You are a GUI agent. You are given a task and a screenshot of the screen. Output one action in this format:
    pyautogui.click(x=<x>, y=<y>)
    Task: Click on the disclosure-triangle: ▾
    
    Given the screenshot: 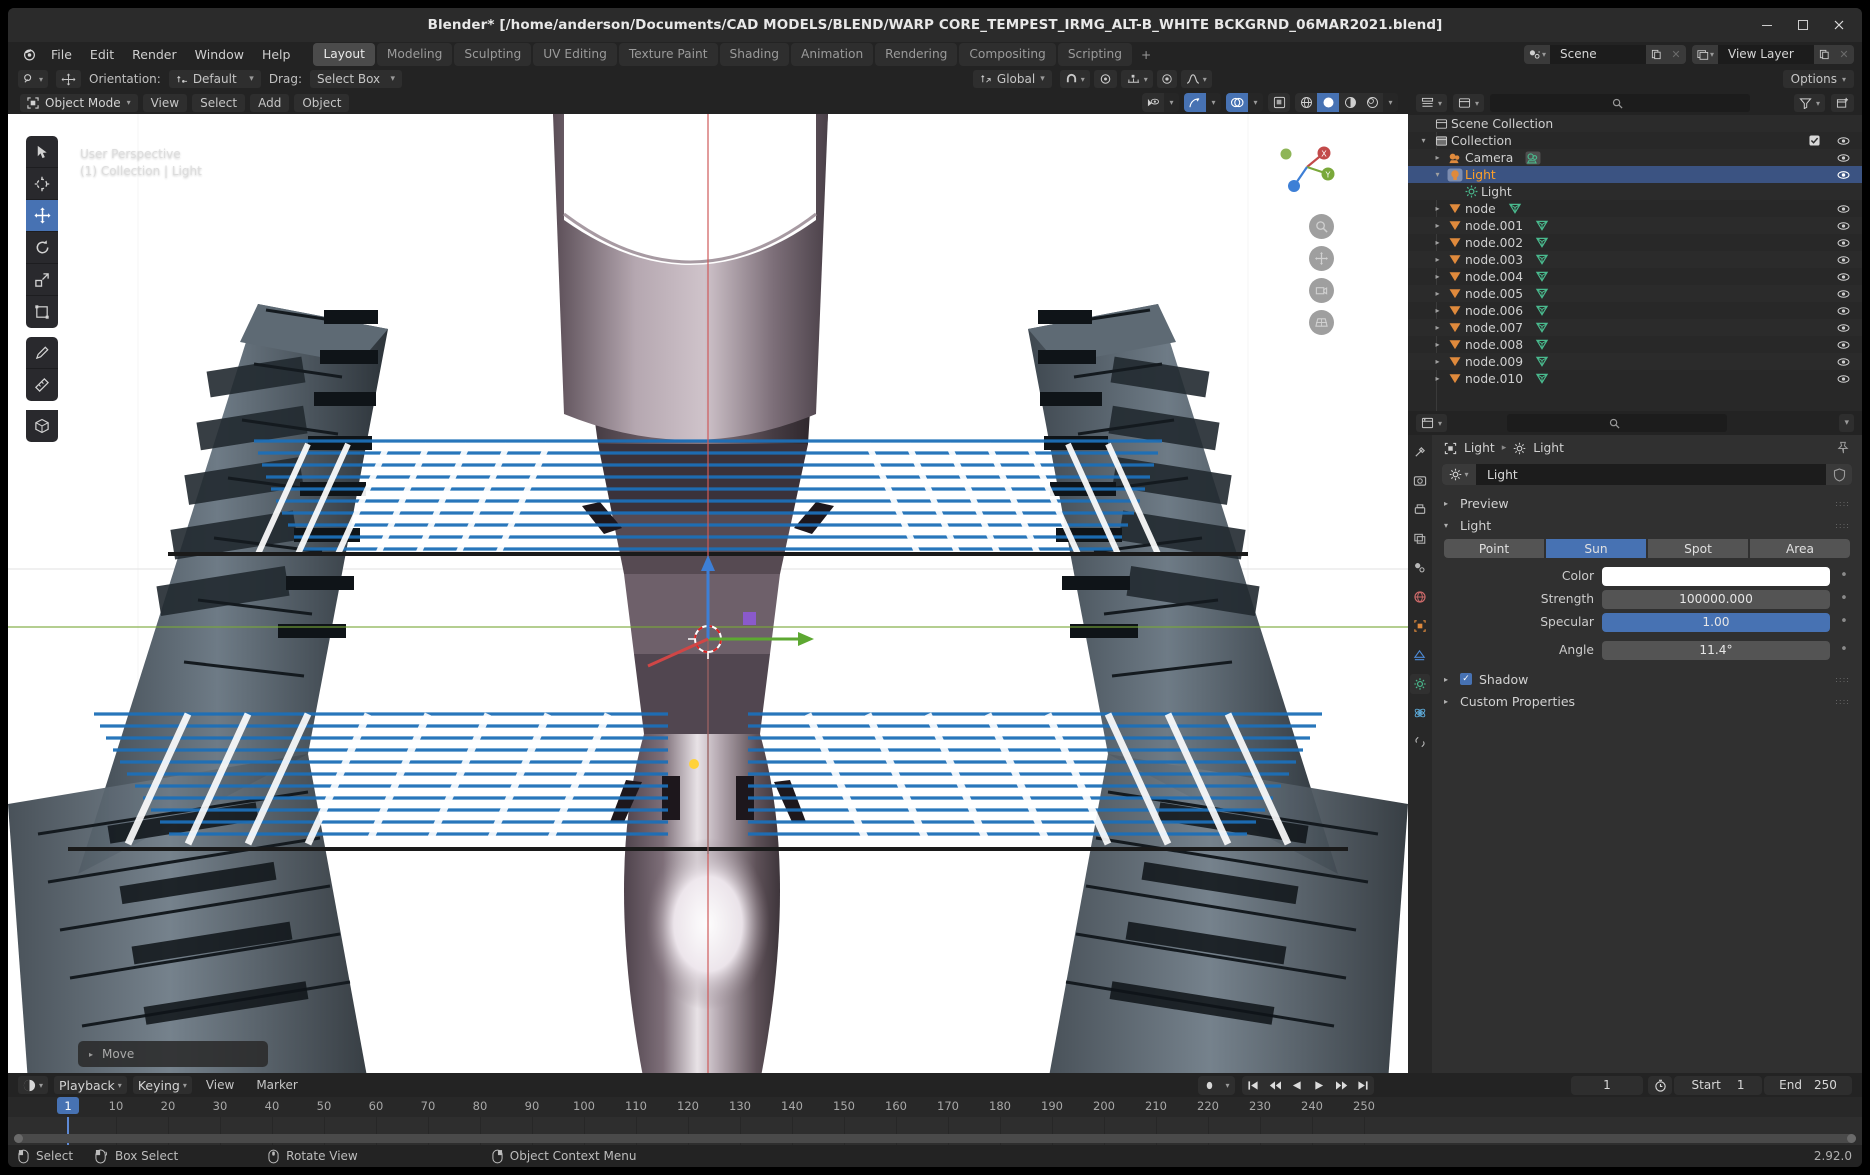 What is the action you would take?
    pyautogui.click(x=1423, y=140)
    